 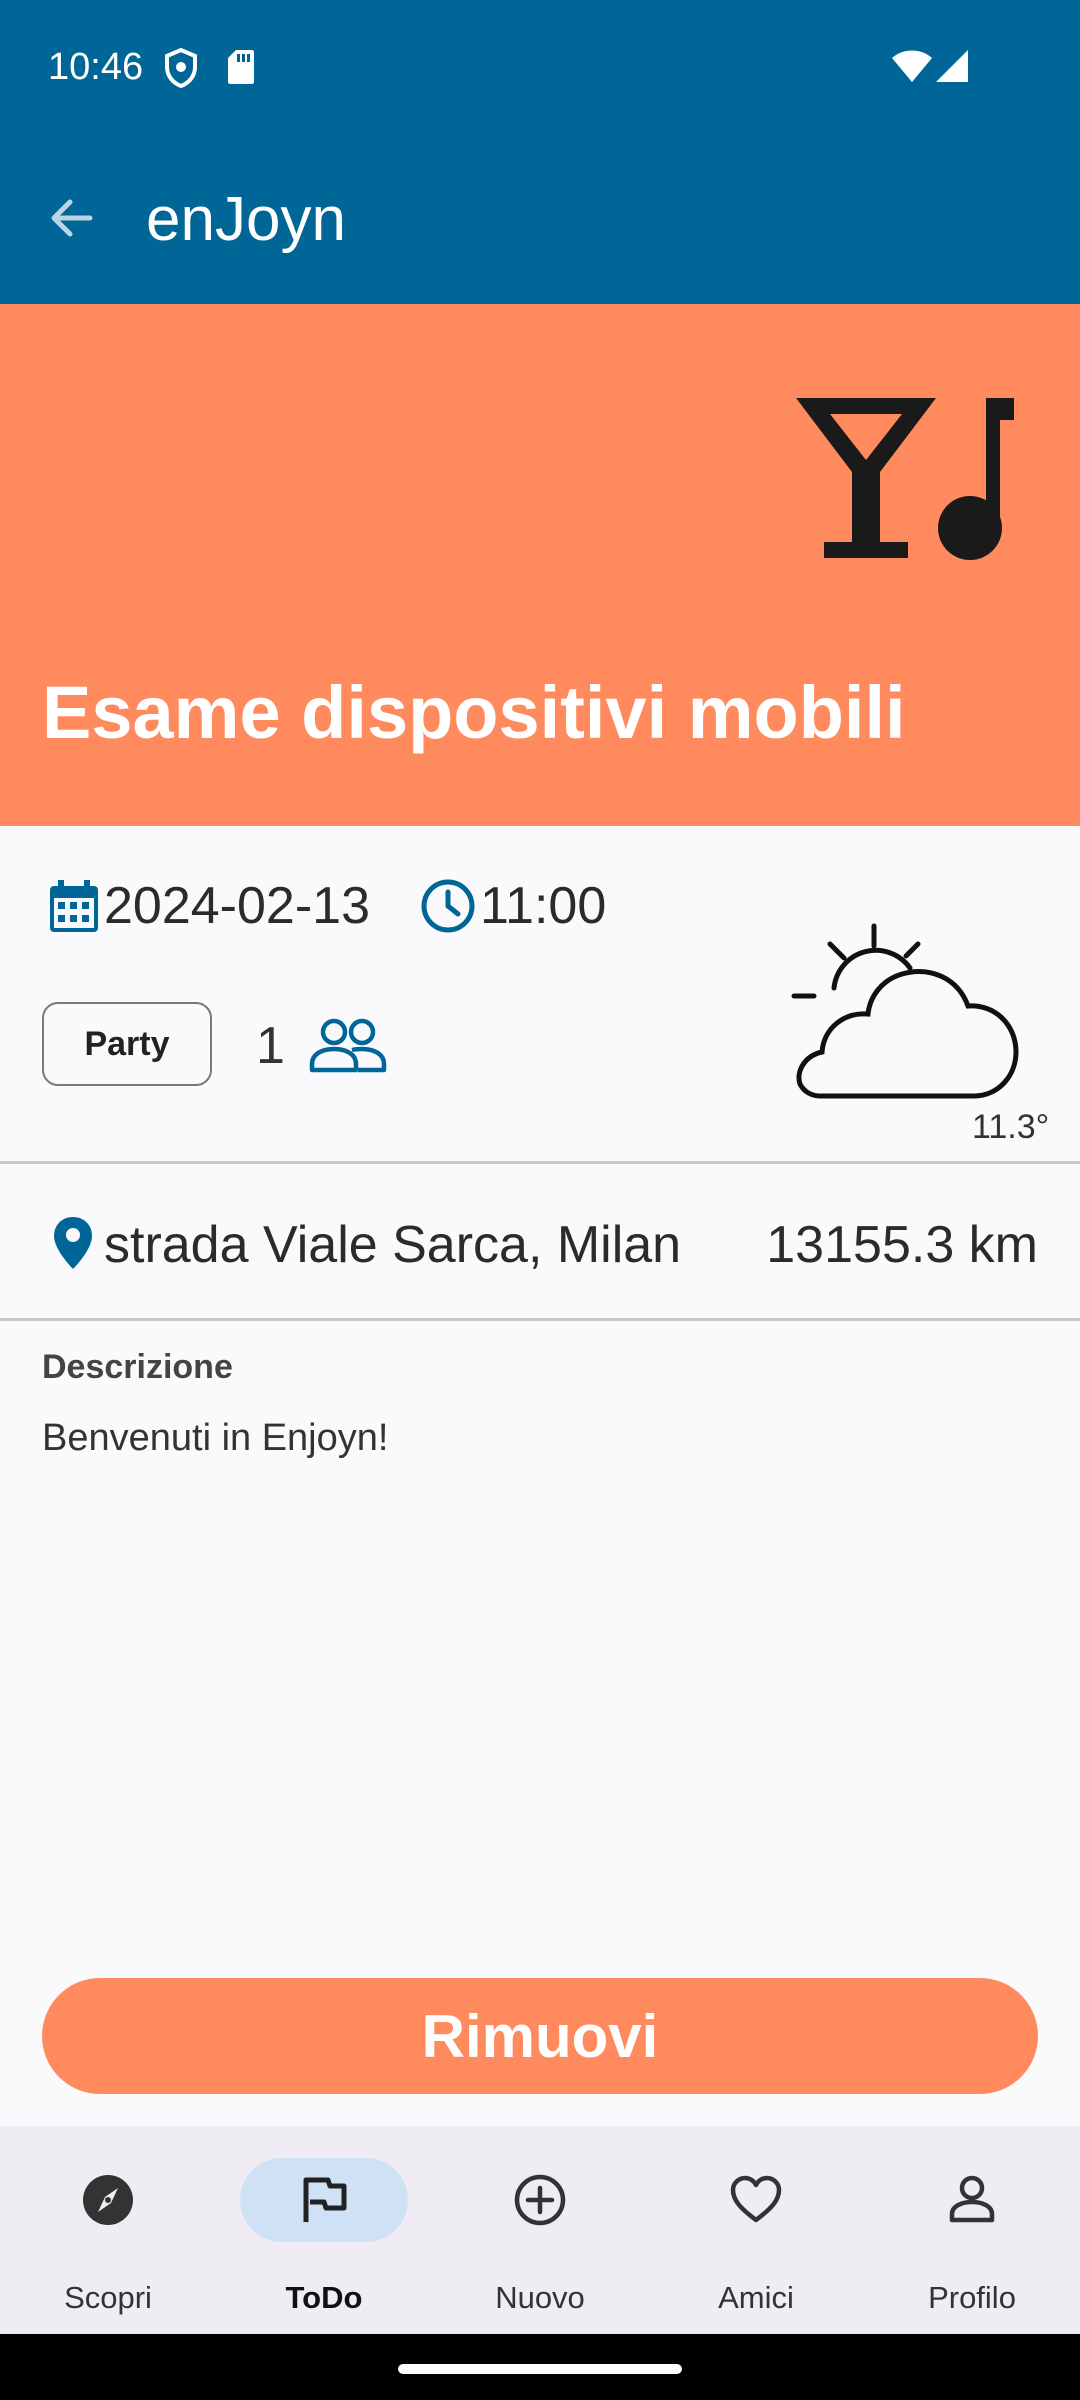 What do you see at coordinates (181, 68) in the screenshot?
I see `shield-icon` at bounding box center [181, 68].